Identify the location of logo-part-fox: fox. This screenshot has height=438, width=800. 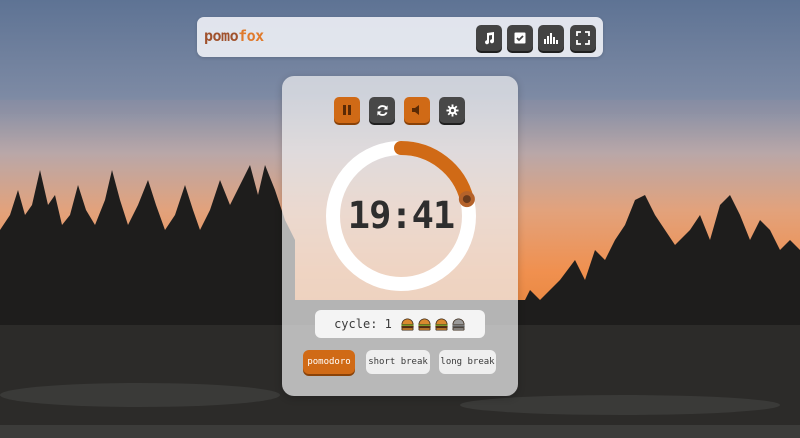
(251, 36).